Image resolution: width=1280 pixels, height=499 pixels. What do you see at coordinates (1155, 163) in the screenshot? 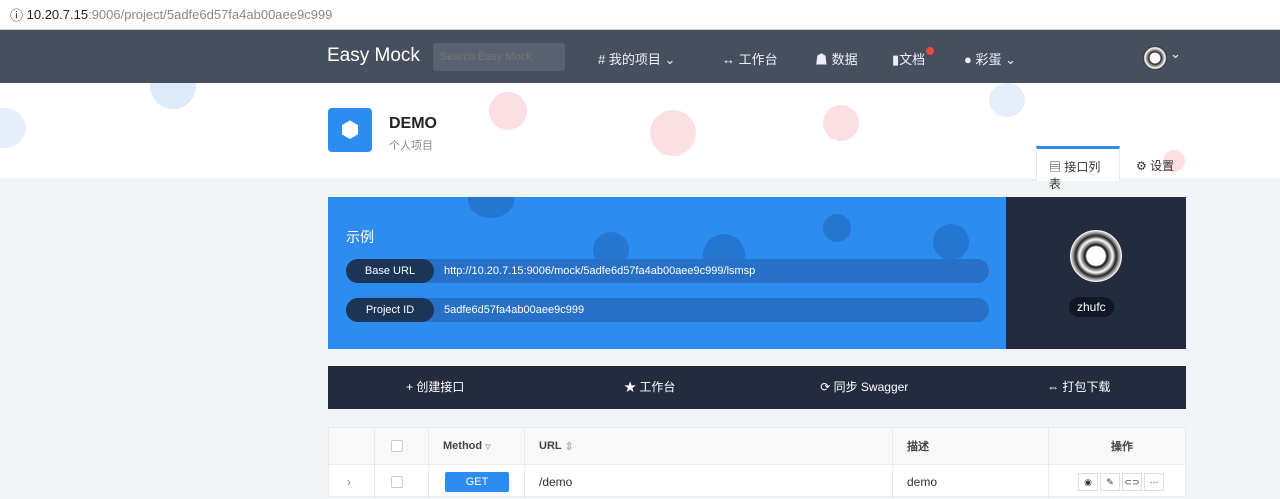
I see `tab-settings: ⚙ 设置` at bounding box center [1155, 163].